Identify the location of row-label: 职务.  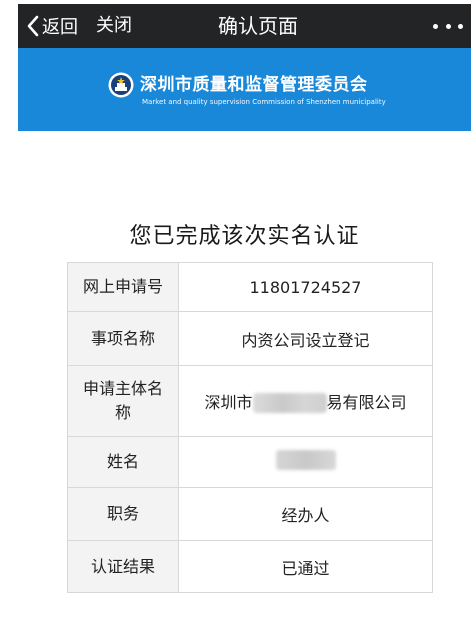
(123, 514).